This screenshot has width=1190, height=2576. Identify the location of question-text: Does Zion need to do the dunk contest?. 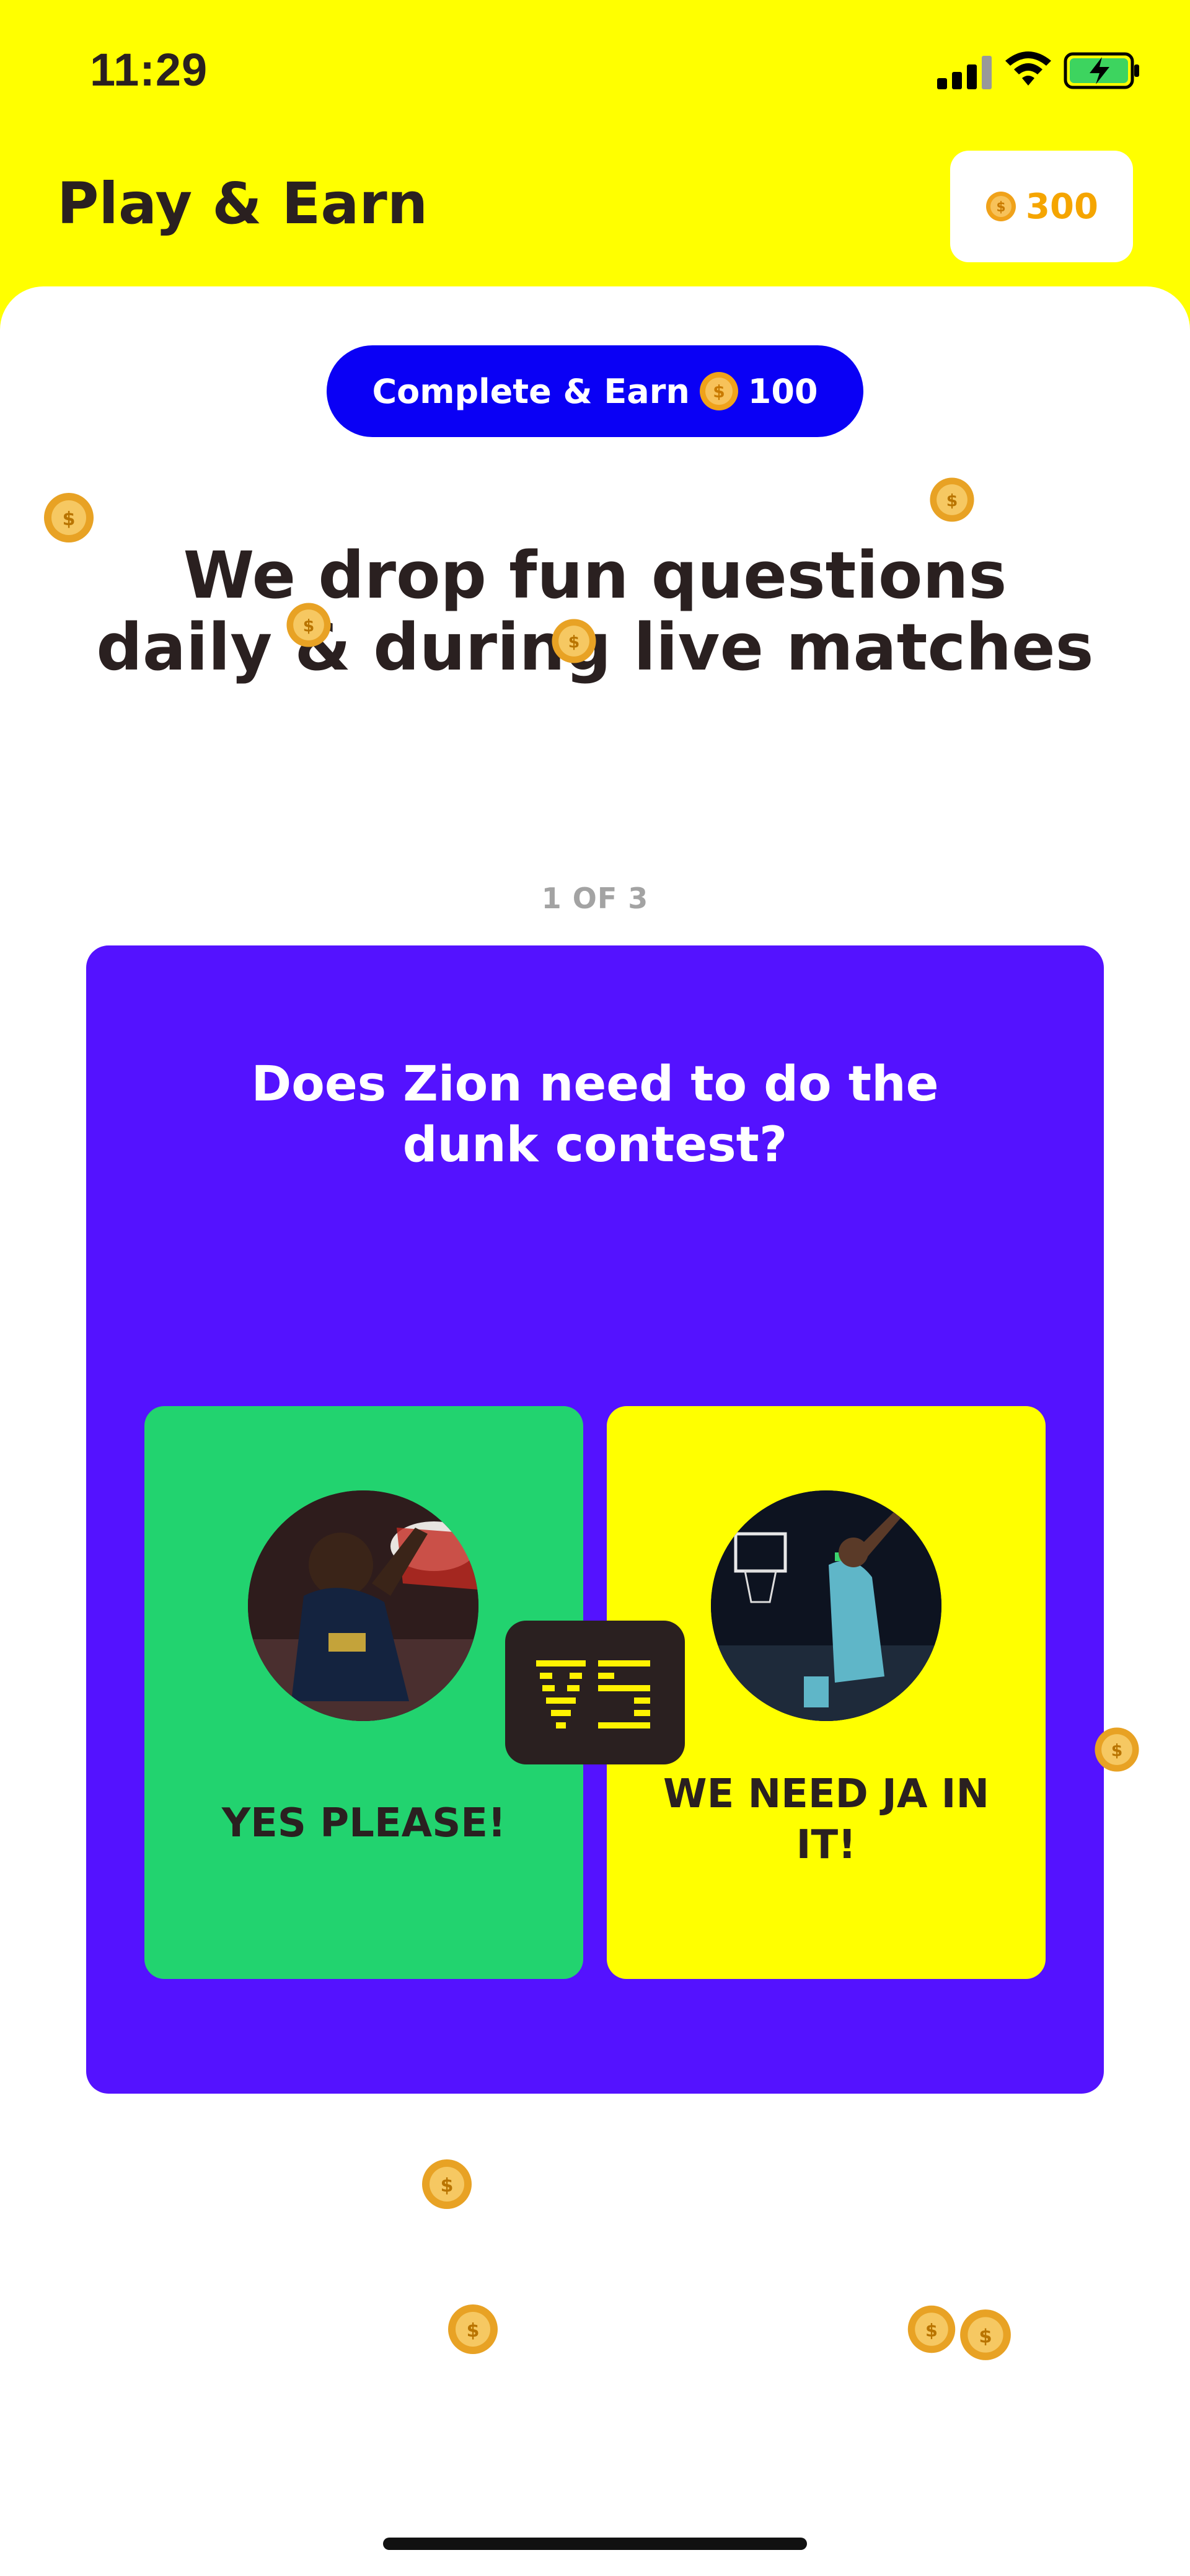
(595, 1114).